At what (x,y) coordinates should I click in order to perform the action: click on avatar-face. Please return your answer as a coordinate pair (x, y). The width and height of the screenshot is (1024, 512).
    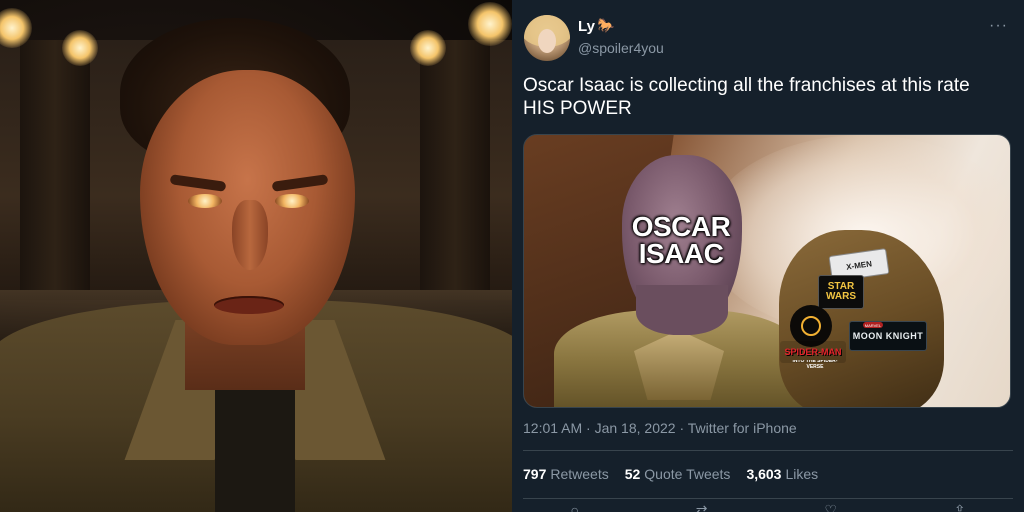
    Looking at the image, I should click on (547, 41).